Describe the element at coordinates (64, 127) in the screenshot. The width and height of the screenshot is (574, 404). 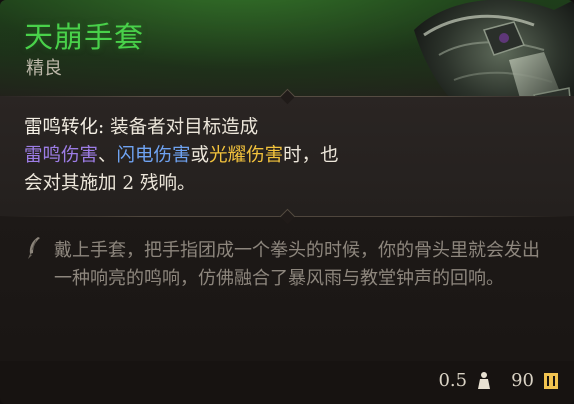
I see `passive-name: 雷鸣转化:` at that location.